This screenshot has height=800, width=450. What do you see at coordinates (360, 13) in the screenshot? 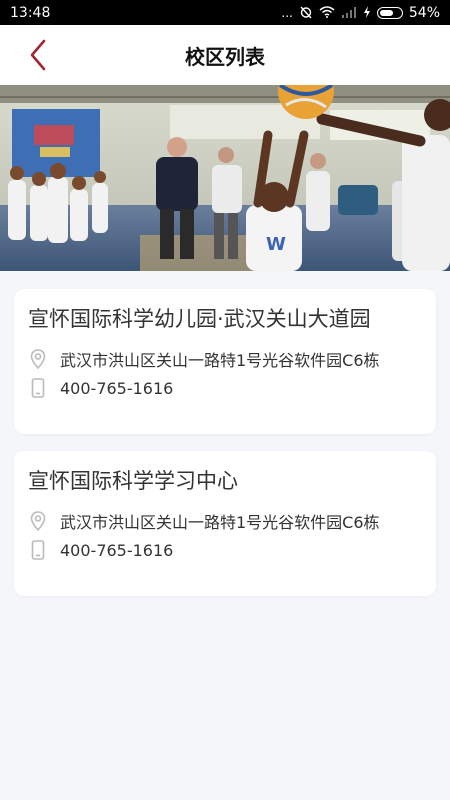
I see `status-icons: ... 54%` at bounding box center [360, 13].